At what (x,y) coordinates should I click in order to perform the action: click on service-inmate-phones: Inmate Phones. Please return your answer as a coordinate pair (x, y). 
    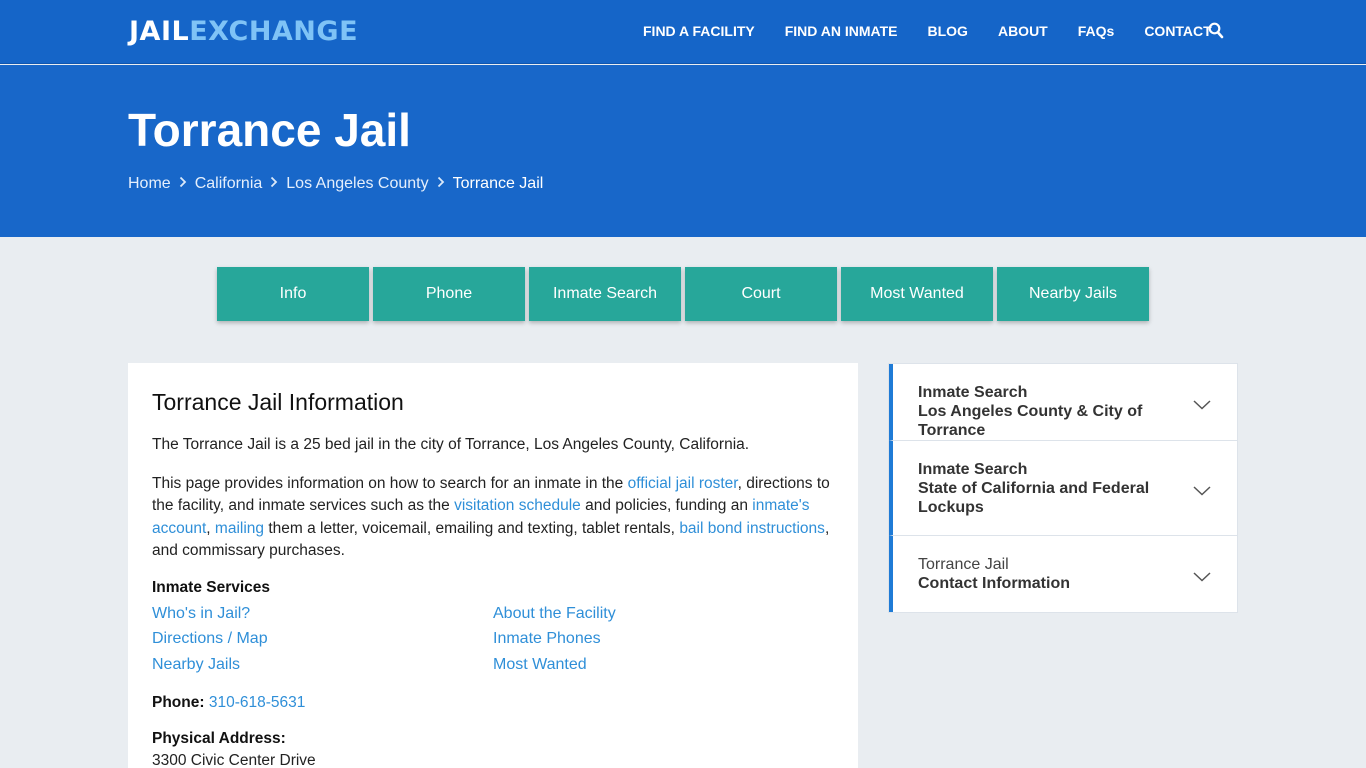
    Looking at the image, I should click on (643, 639).